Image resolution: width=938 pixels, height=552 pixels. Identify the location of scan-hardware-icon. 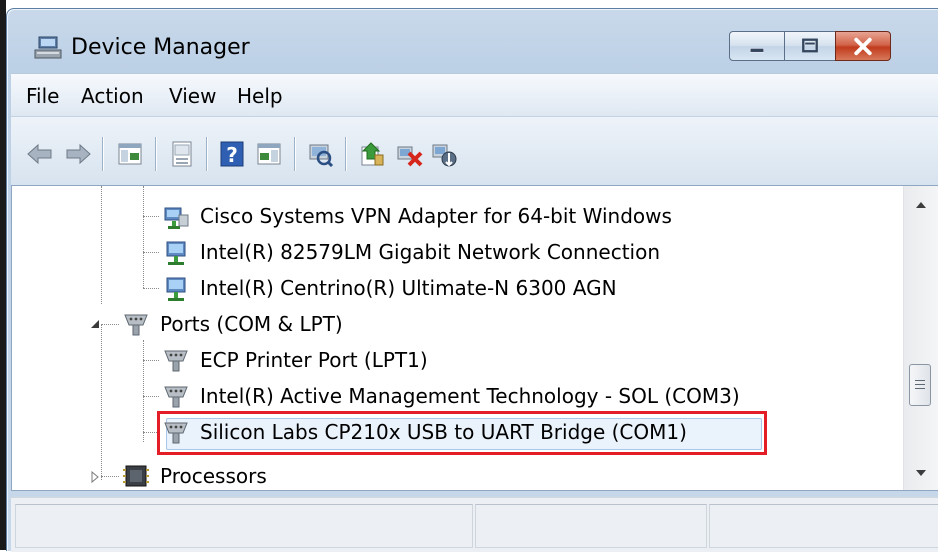
(320, 154).